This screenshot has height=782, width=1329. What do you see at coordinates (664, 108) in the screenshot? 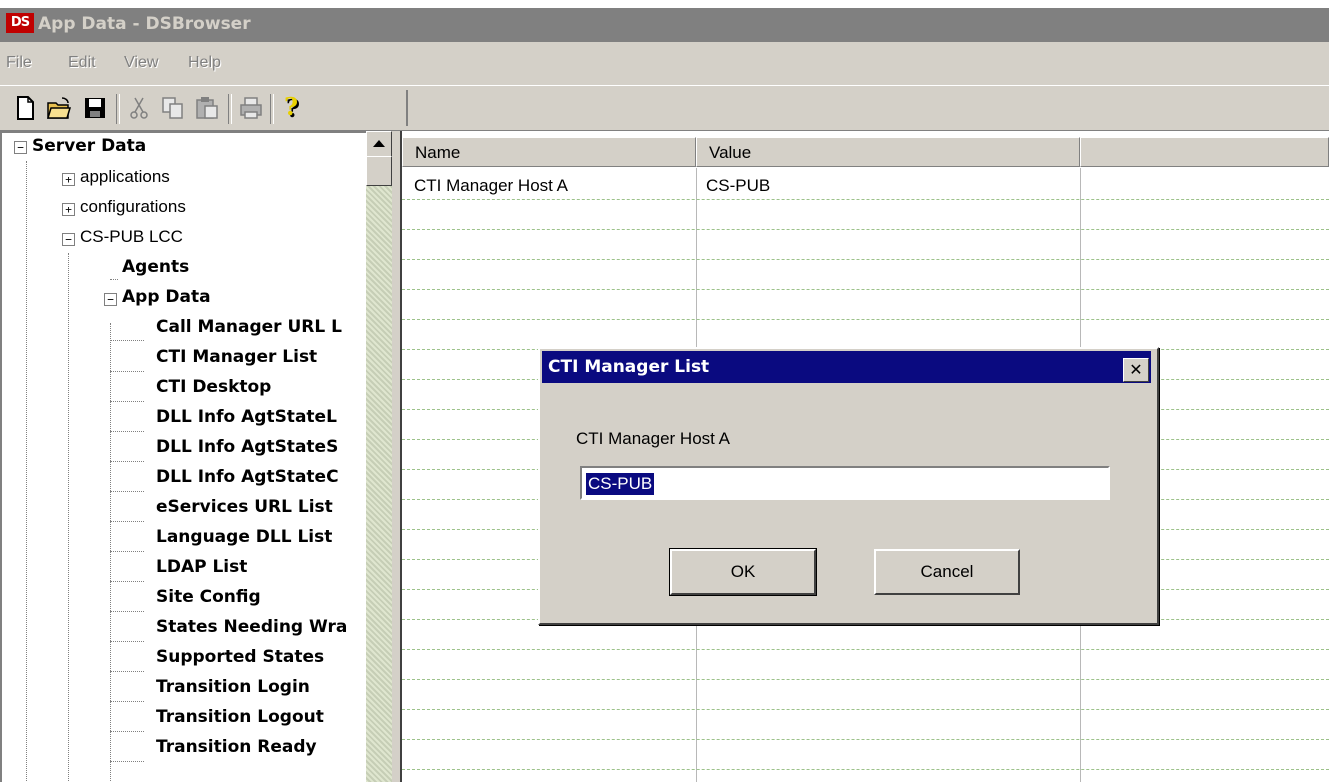
I see `toolbar: ??` at bounding box center [664, 108].